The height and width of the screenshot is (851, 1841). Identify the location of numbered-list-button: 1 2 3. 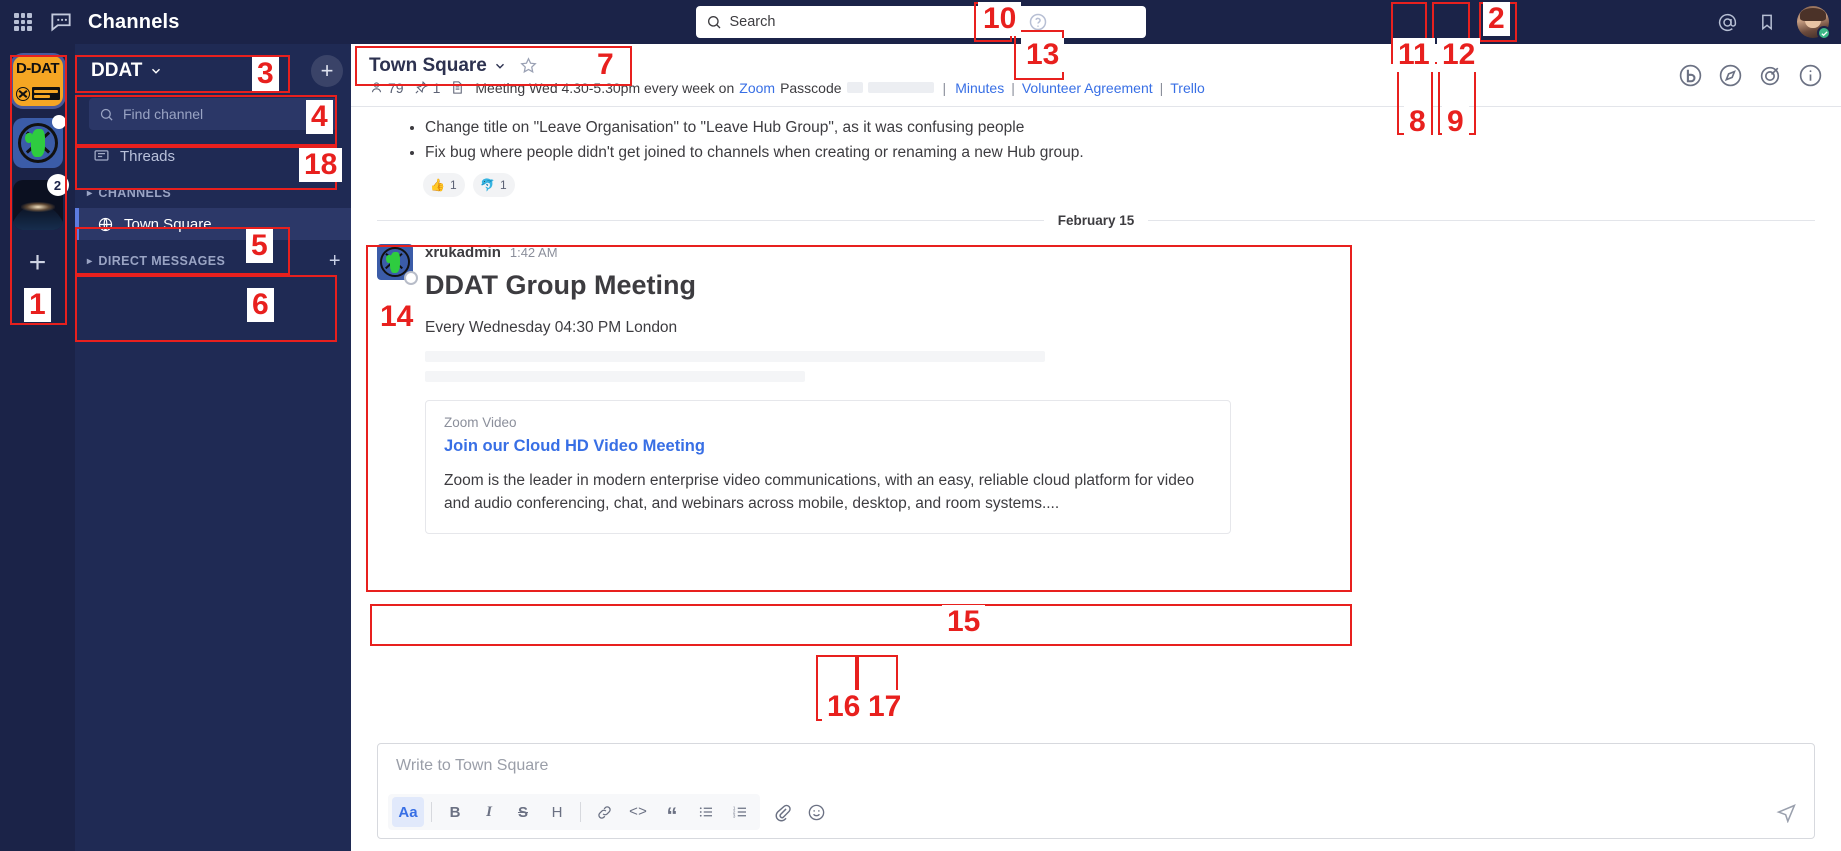
(740, 812).